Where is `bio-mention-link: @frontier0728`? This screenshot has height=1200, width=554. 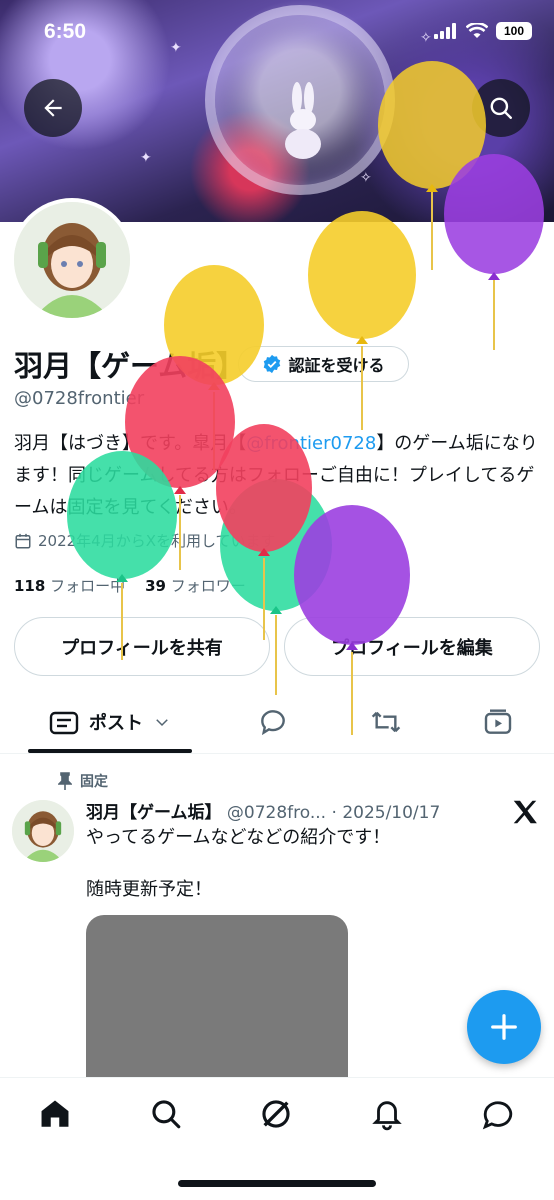
bio-mention-link: @frontier0728 is located at coordinates (311, 443).